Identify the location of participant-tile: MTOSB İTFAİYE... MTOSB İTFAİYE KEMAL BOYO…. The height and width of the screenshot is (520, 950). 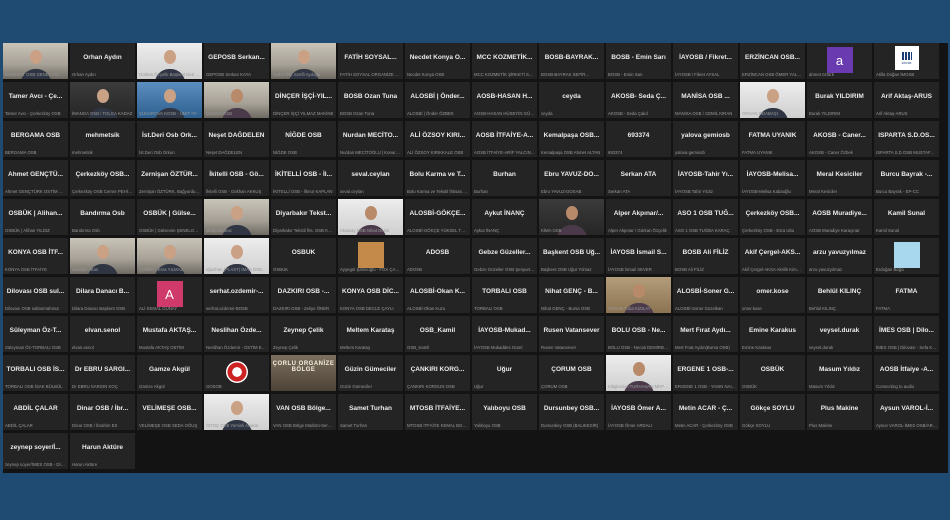
(437, 412).